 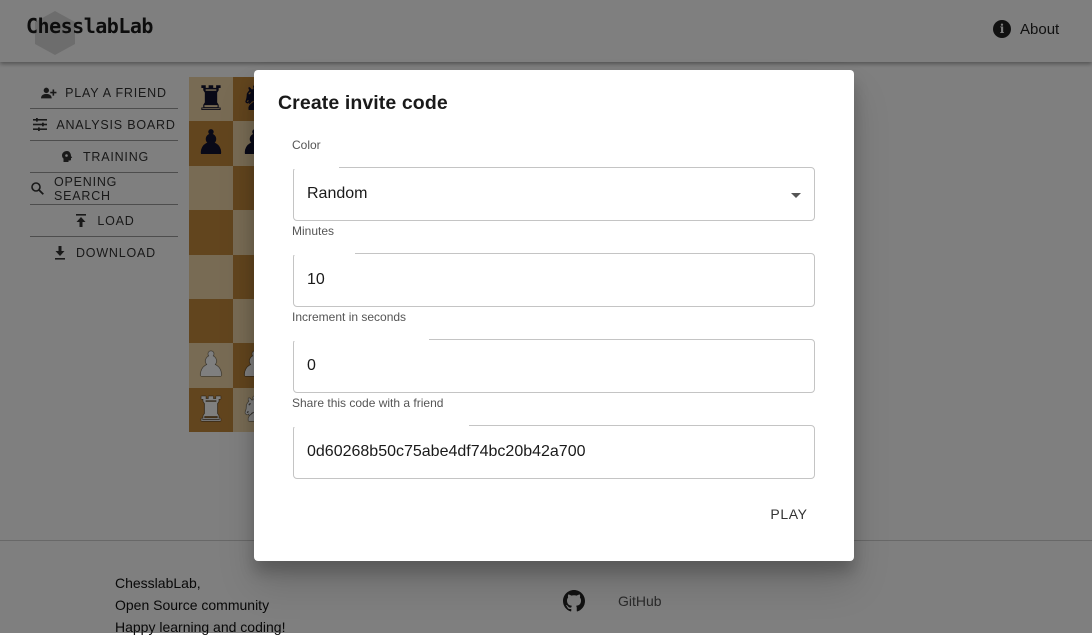 I want to click on increment-input-value: 0, so click(x=311, y=365).